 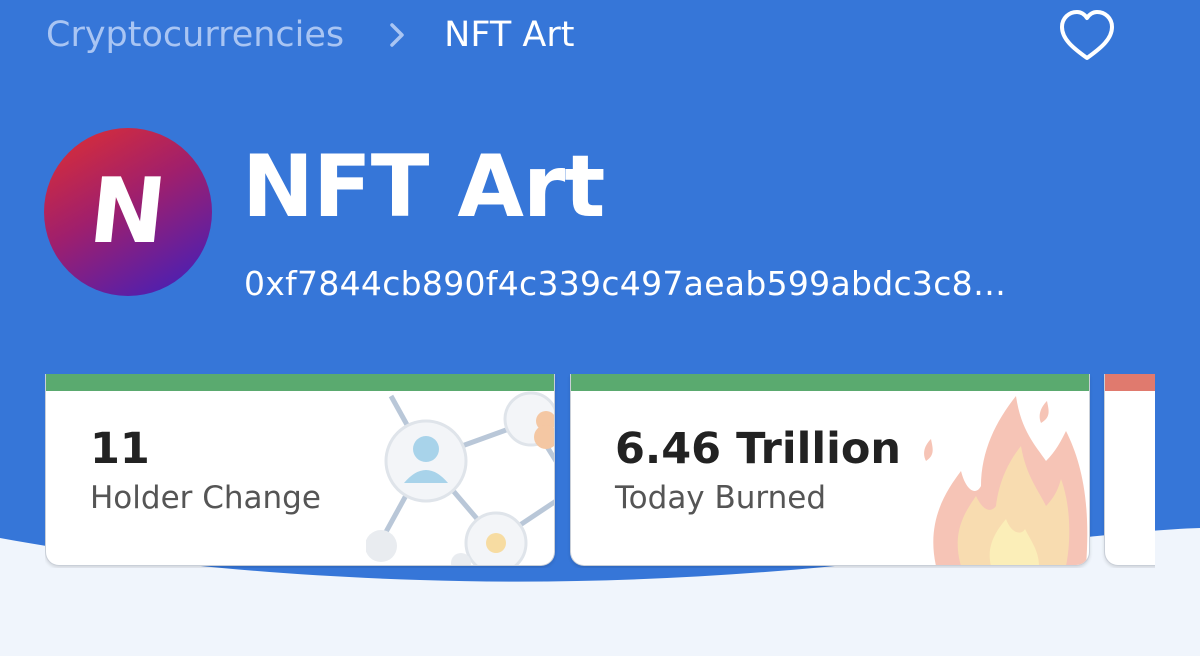 I want to click on token-avatar: N, so click(x=128, y=212).